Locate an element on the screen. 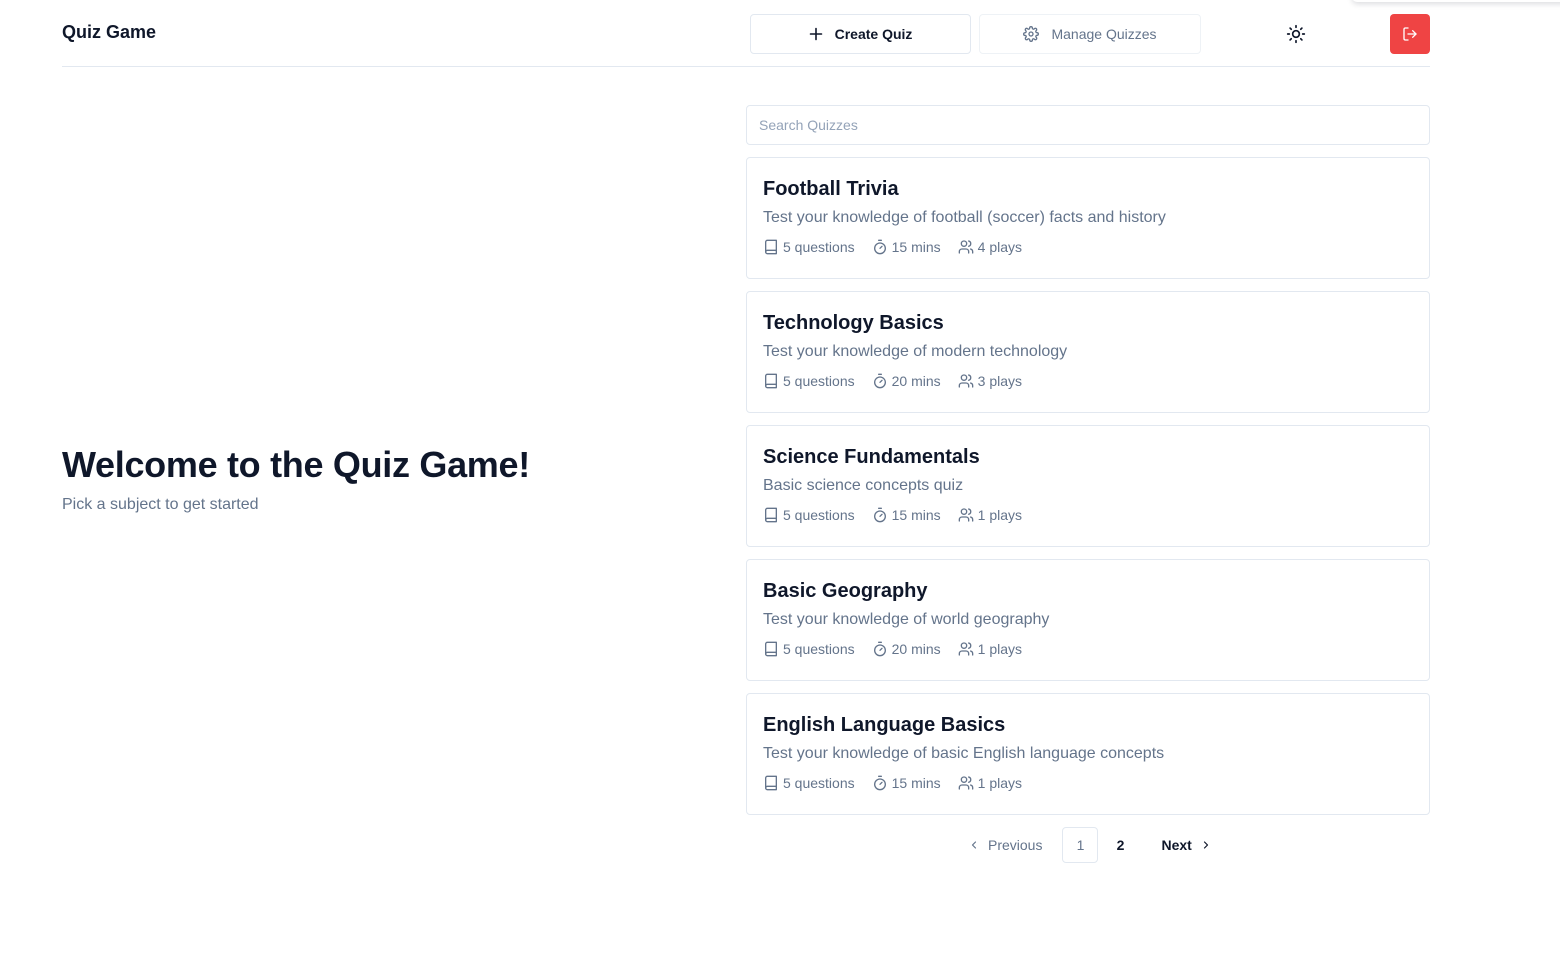 The width and height of the screenshot is (1560, 954). quiz-meta: 5 questions 15 mins 4 plays is located at coordinates (1088, 247).